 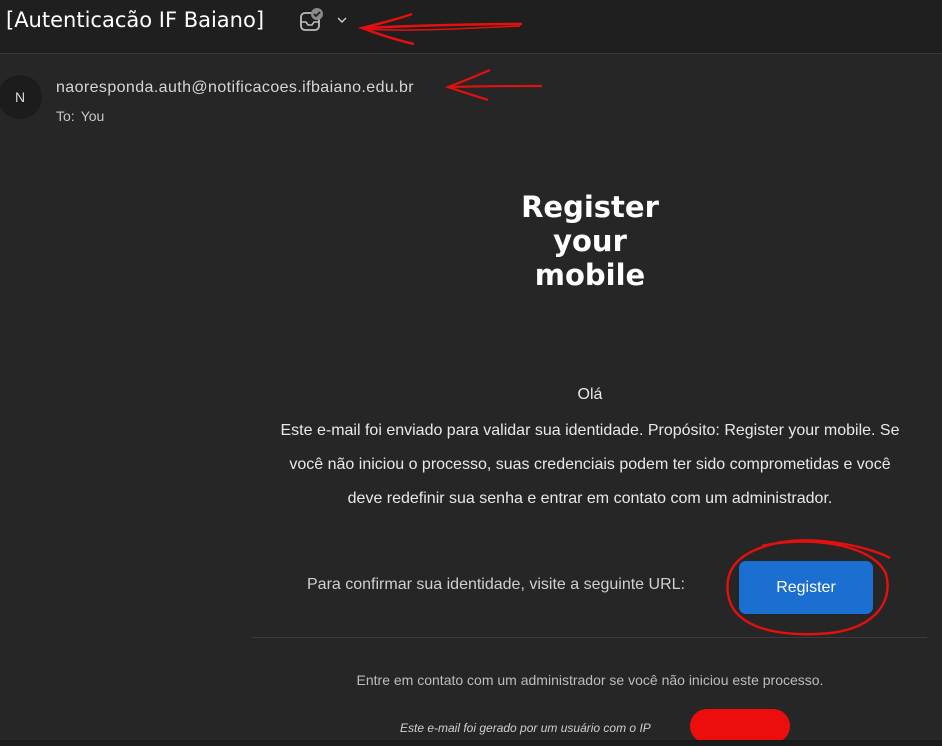 What do you see at coordinates (21, 97) in the screenshot?
I see `avatar: N` at bounding box center [21, 97].